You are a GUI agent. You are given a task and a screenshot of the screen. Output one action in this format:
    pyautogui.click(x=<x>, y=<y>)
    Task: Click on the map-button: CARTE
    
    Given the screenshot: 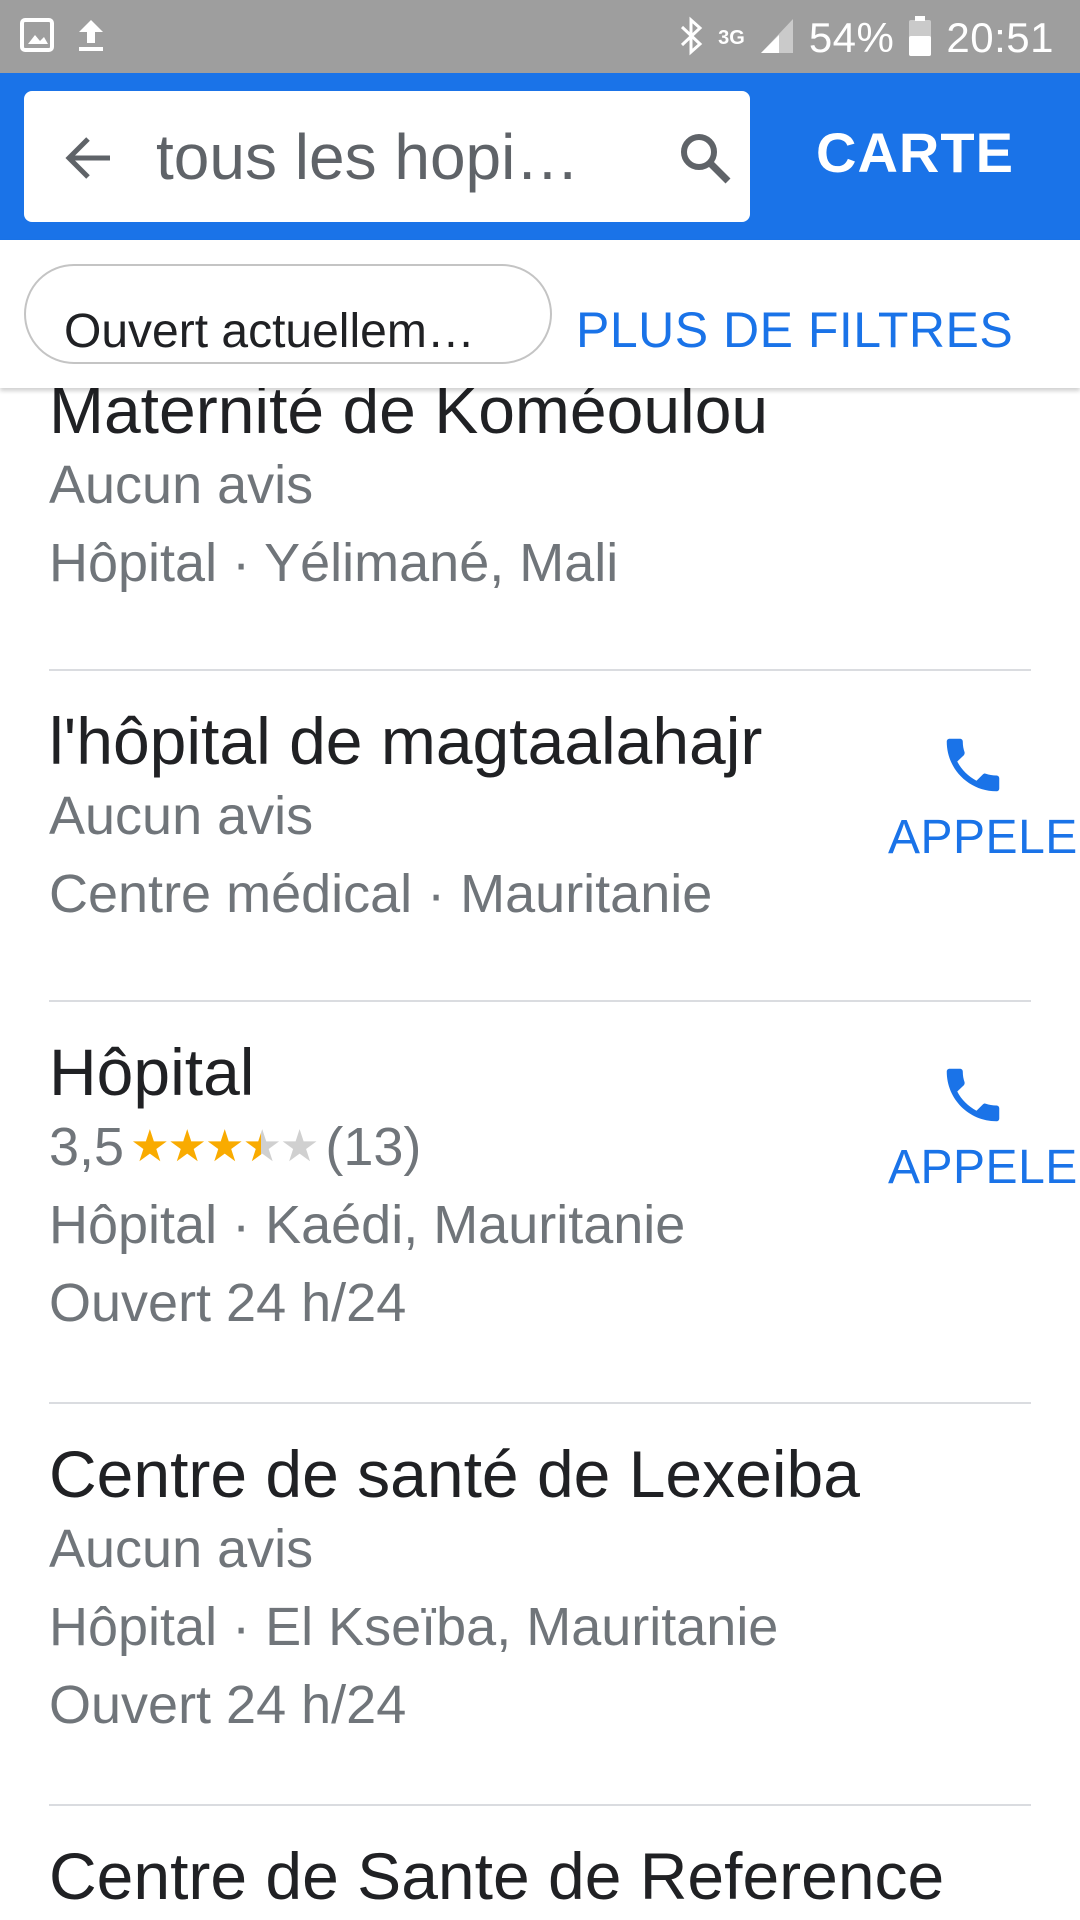 What is the action you would take?
    pyautogui.click(x=915, y=153)
    